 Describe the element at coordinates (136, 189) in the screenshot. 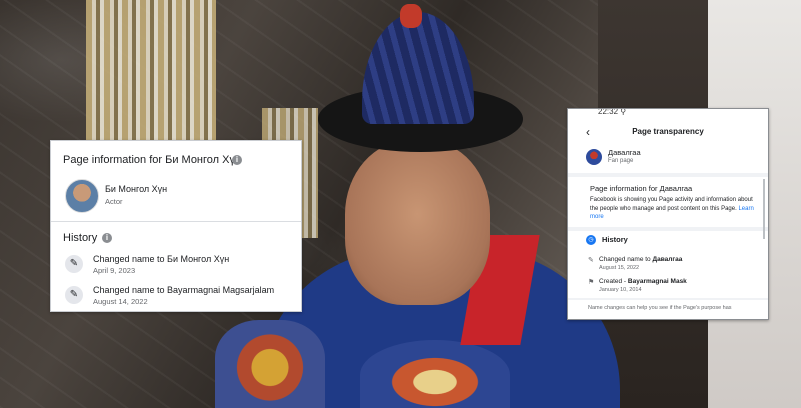

I see `page-name: Би Монгол Хүн` at that location.